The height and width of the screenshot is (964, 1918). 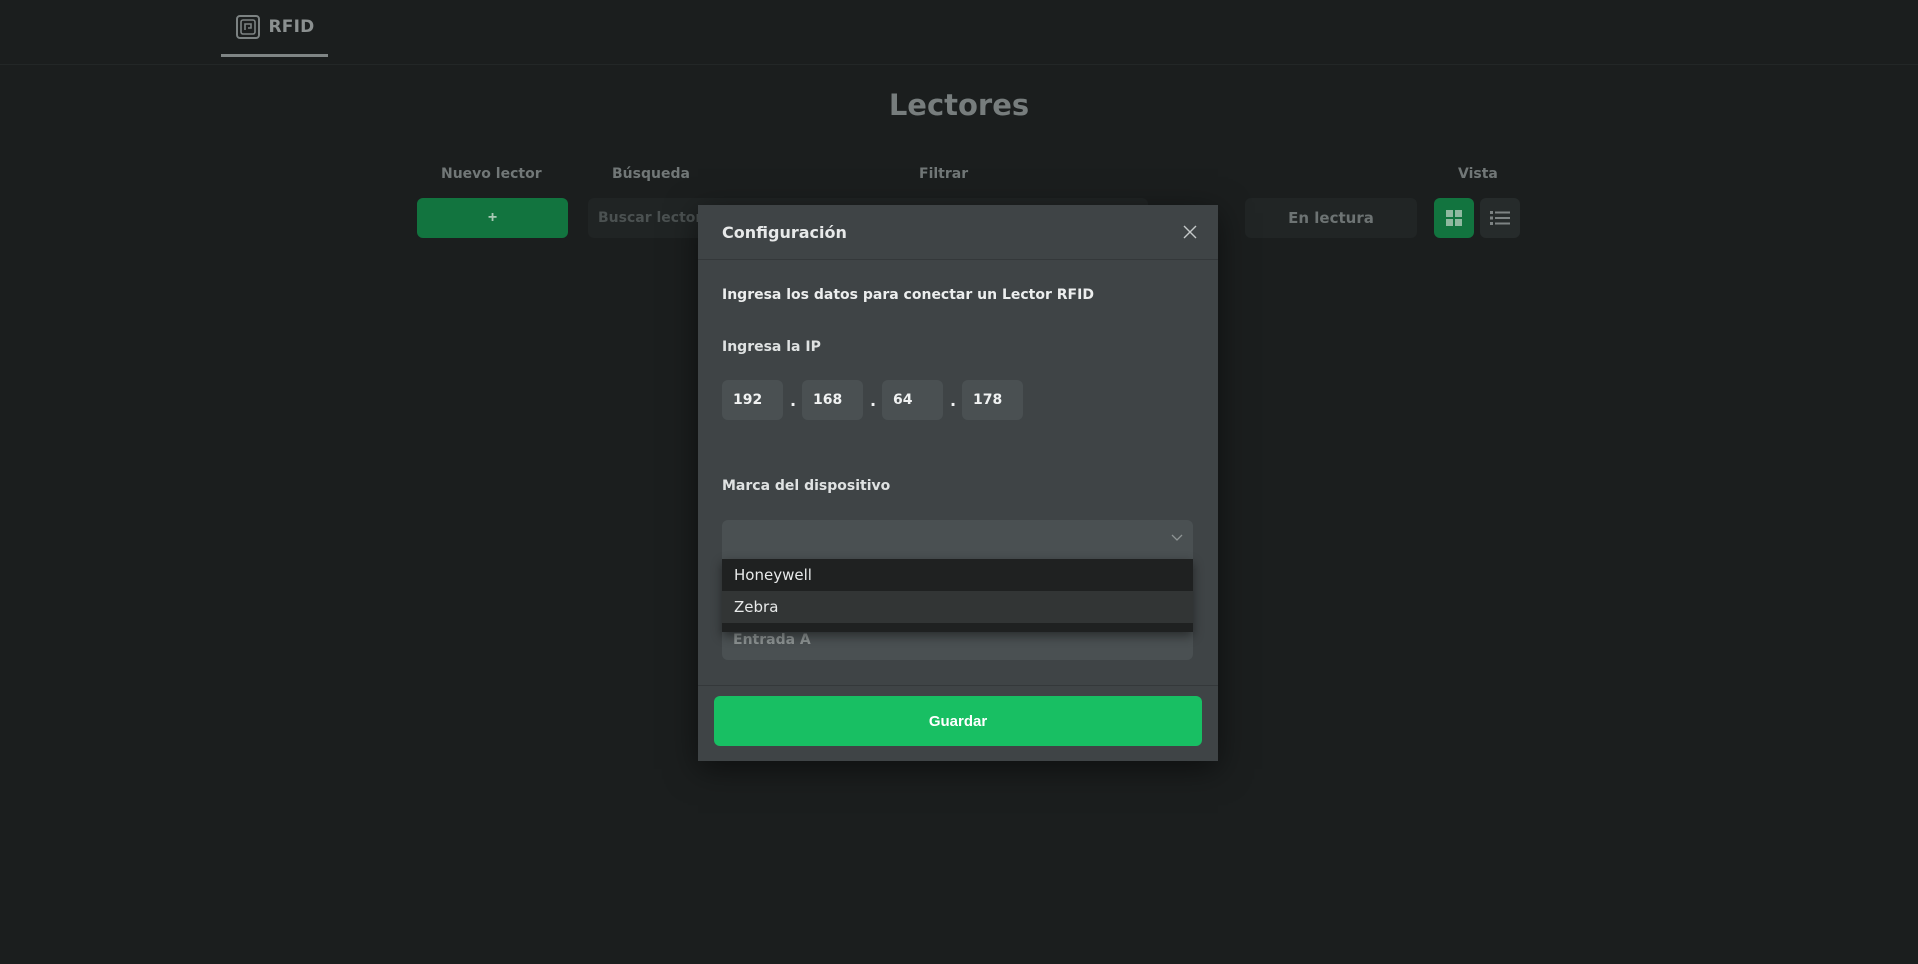 I want to click on brand-dropdown-menu: Honeywell Zebra, so click(x=957, y=595).